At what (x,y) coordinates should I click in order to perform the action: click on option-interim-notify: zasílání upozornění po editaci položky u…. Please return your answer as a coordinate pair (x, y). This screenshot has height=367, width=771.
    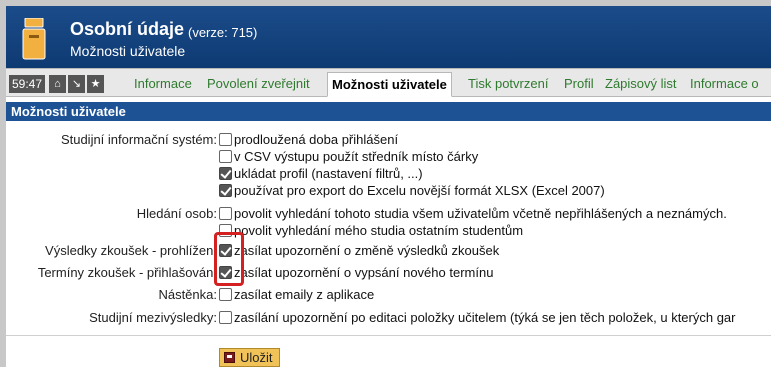
    Looking at the image, I should click on (477, 318).